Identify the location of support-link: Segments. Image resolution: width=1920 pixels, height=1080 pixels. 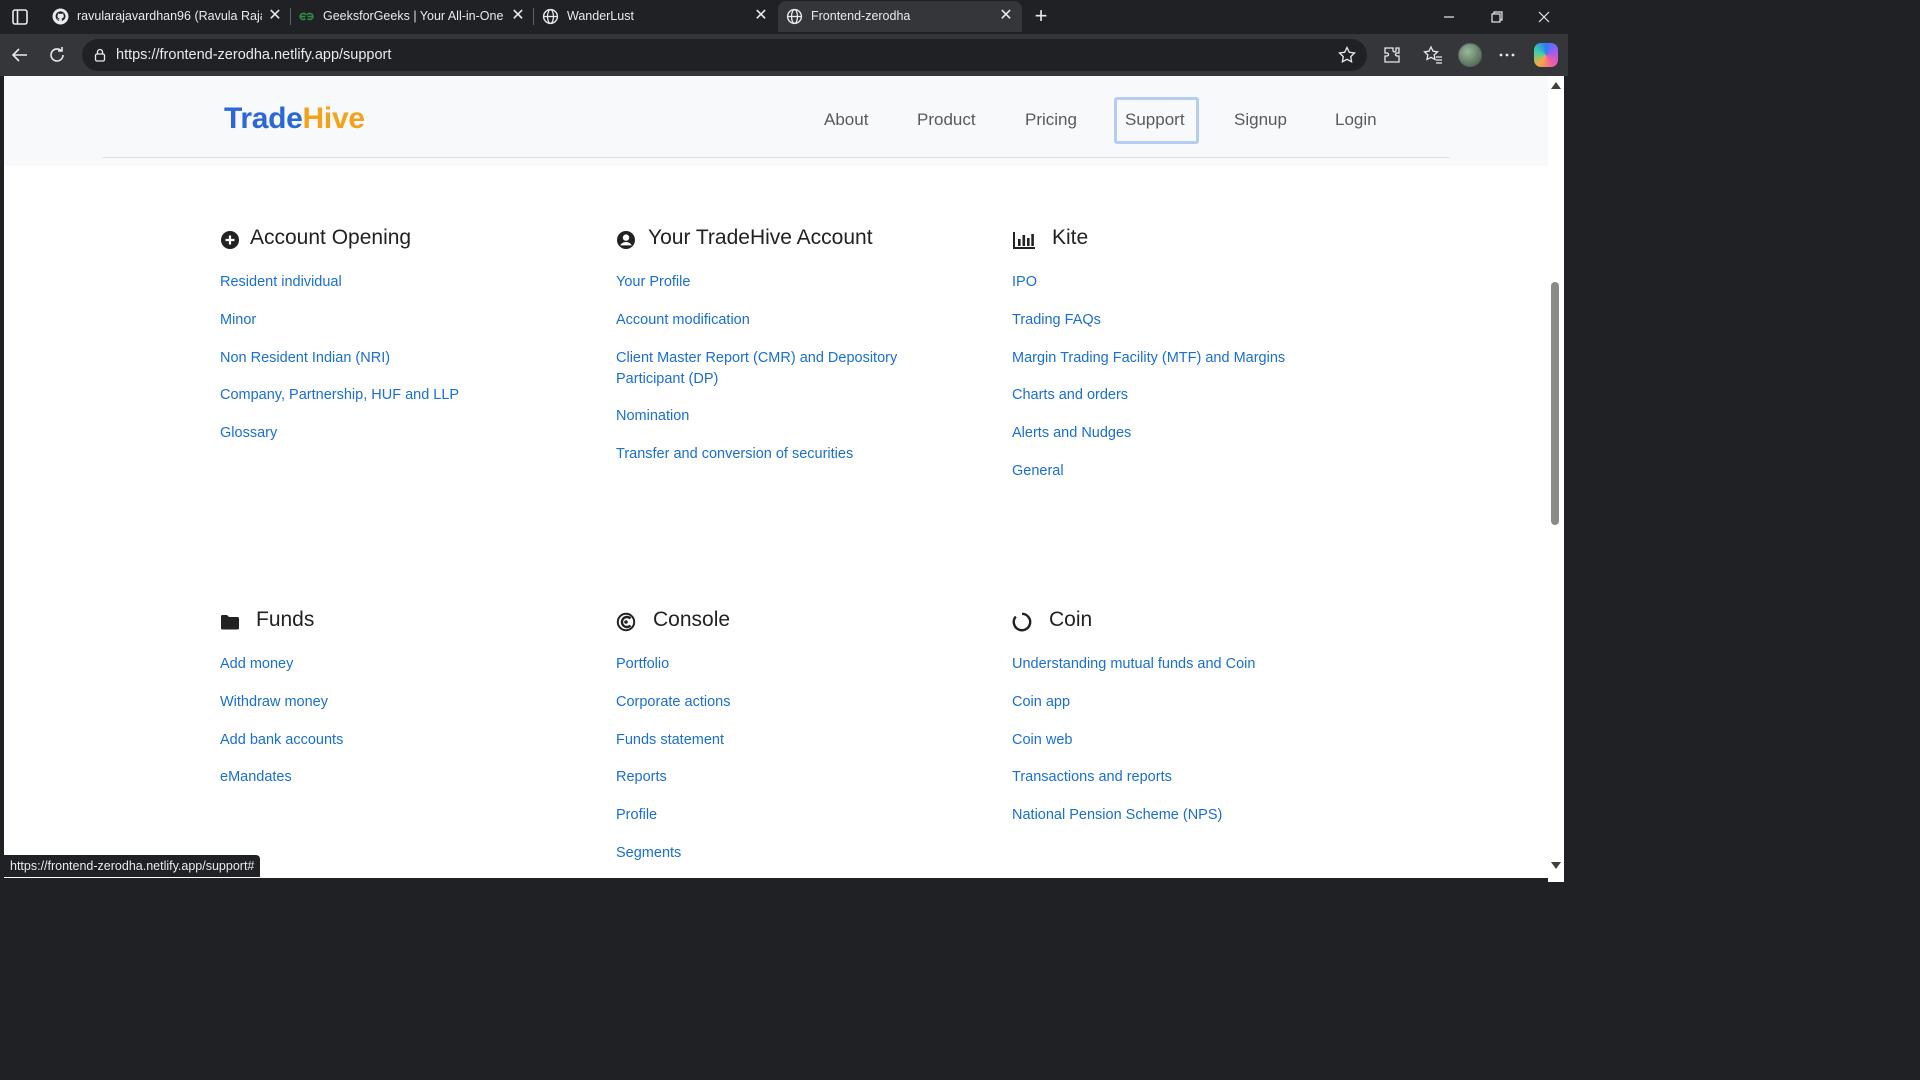
(673, 853).